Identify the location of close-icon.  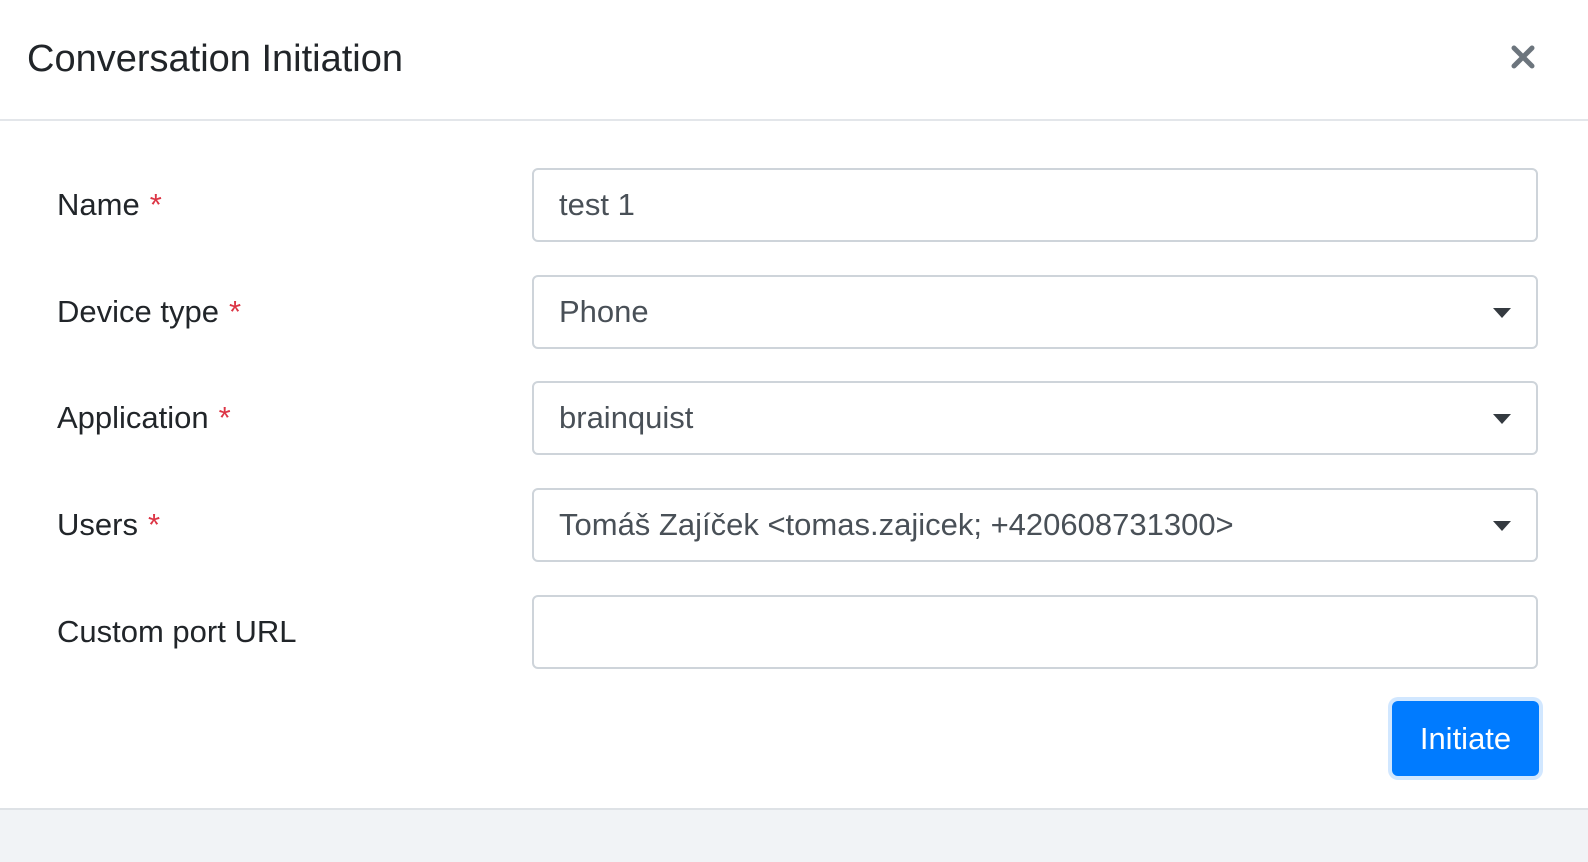
(1523, 57).